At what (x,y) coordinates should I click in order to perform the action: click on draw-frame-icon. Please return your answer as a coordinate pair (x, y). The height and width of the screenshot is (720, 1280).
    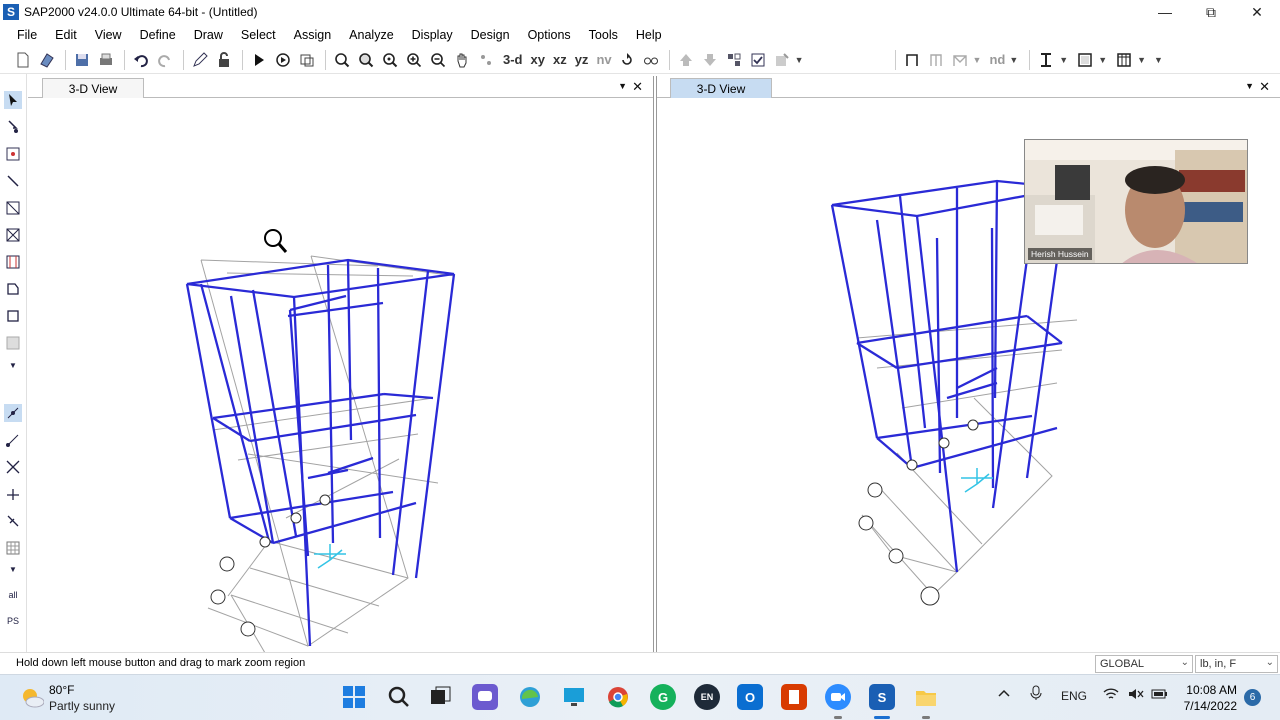
    Looking at the image, I should click on (912, 60).